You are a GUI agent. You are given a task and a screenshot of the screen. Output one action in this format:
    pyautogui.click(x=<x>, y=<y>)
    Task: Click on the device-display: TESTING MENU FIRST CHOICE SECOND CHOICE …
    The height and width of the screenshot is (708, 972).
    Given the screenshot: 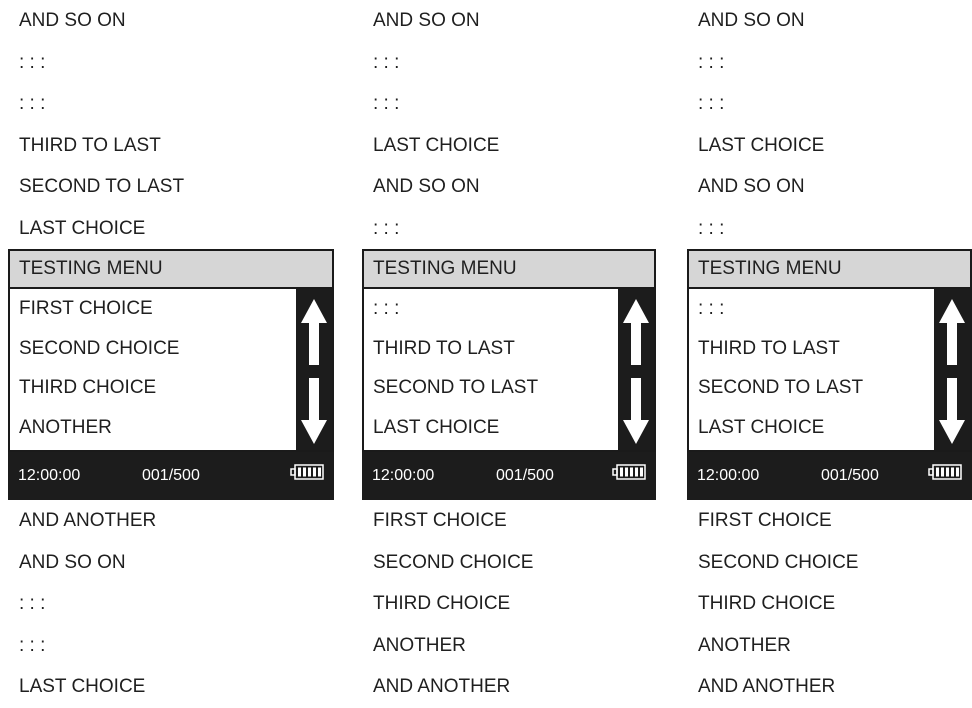 What is the action you would take?
    pyautogui.click(x=171, y=374)
    